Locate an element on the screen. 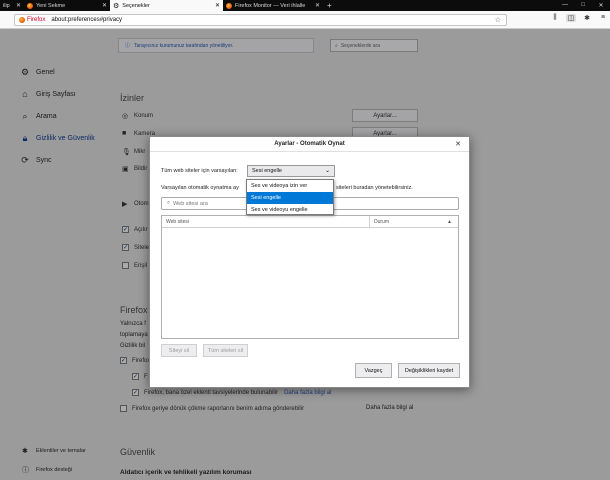 The image size is (610, 480). tab-3: Firefox Monitor — Veri ihlalle ✕ is located at coordinates (273, 5).